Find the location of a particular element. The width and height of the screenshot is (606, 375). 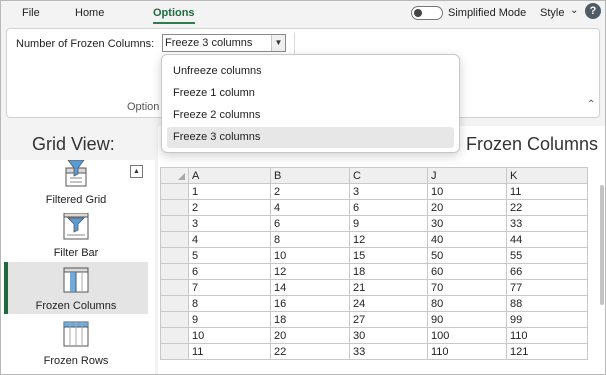

tab-options: Options is located at coordinates (174, 15).